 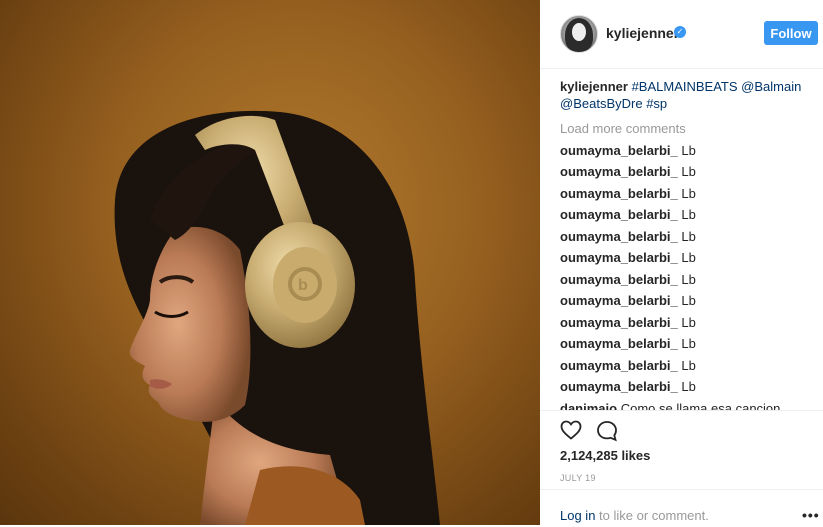 I want to click on comment-login-bar: Log in to like or comment. •••, so click(x=681, y=508).